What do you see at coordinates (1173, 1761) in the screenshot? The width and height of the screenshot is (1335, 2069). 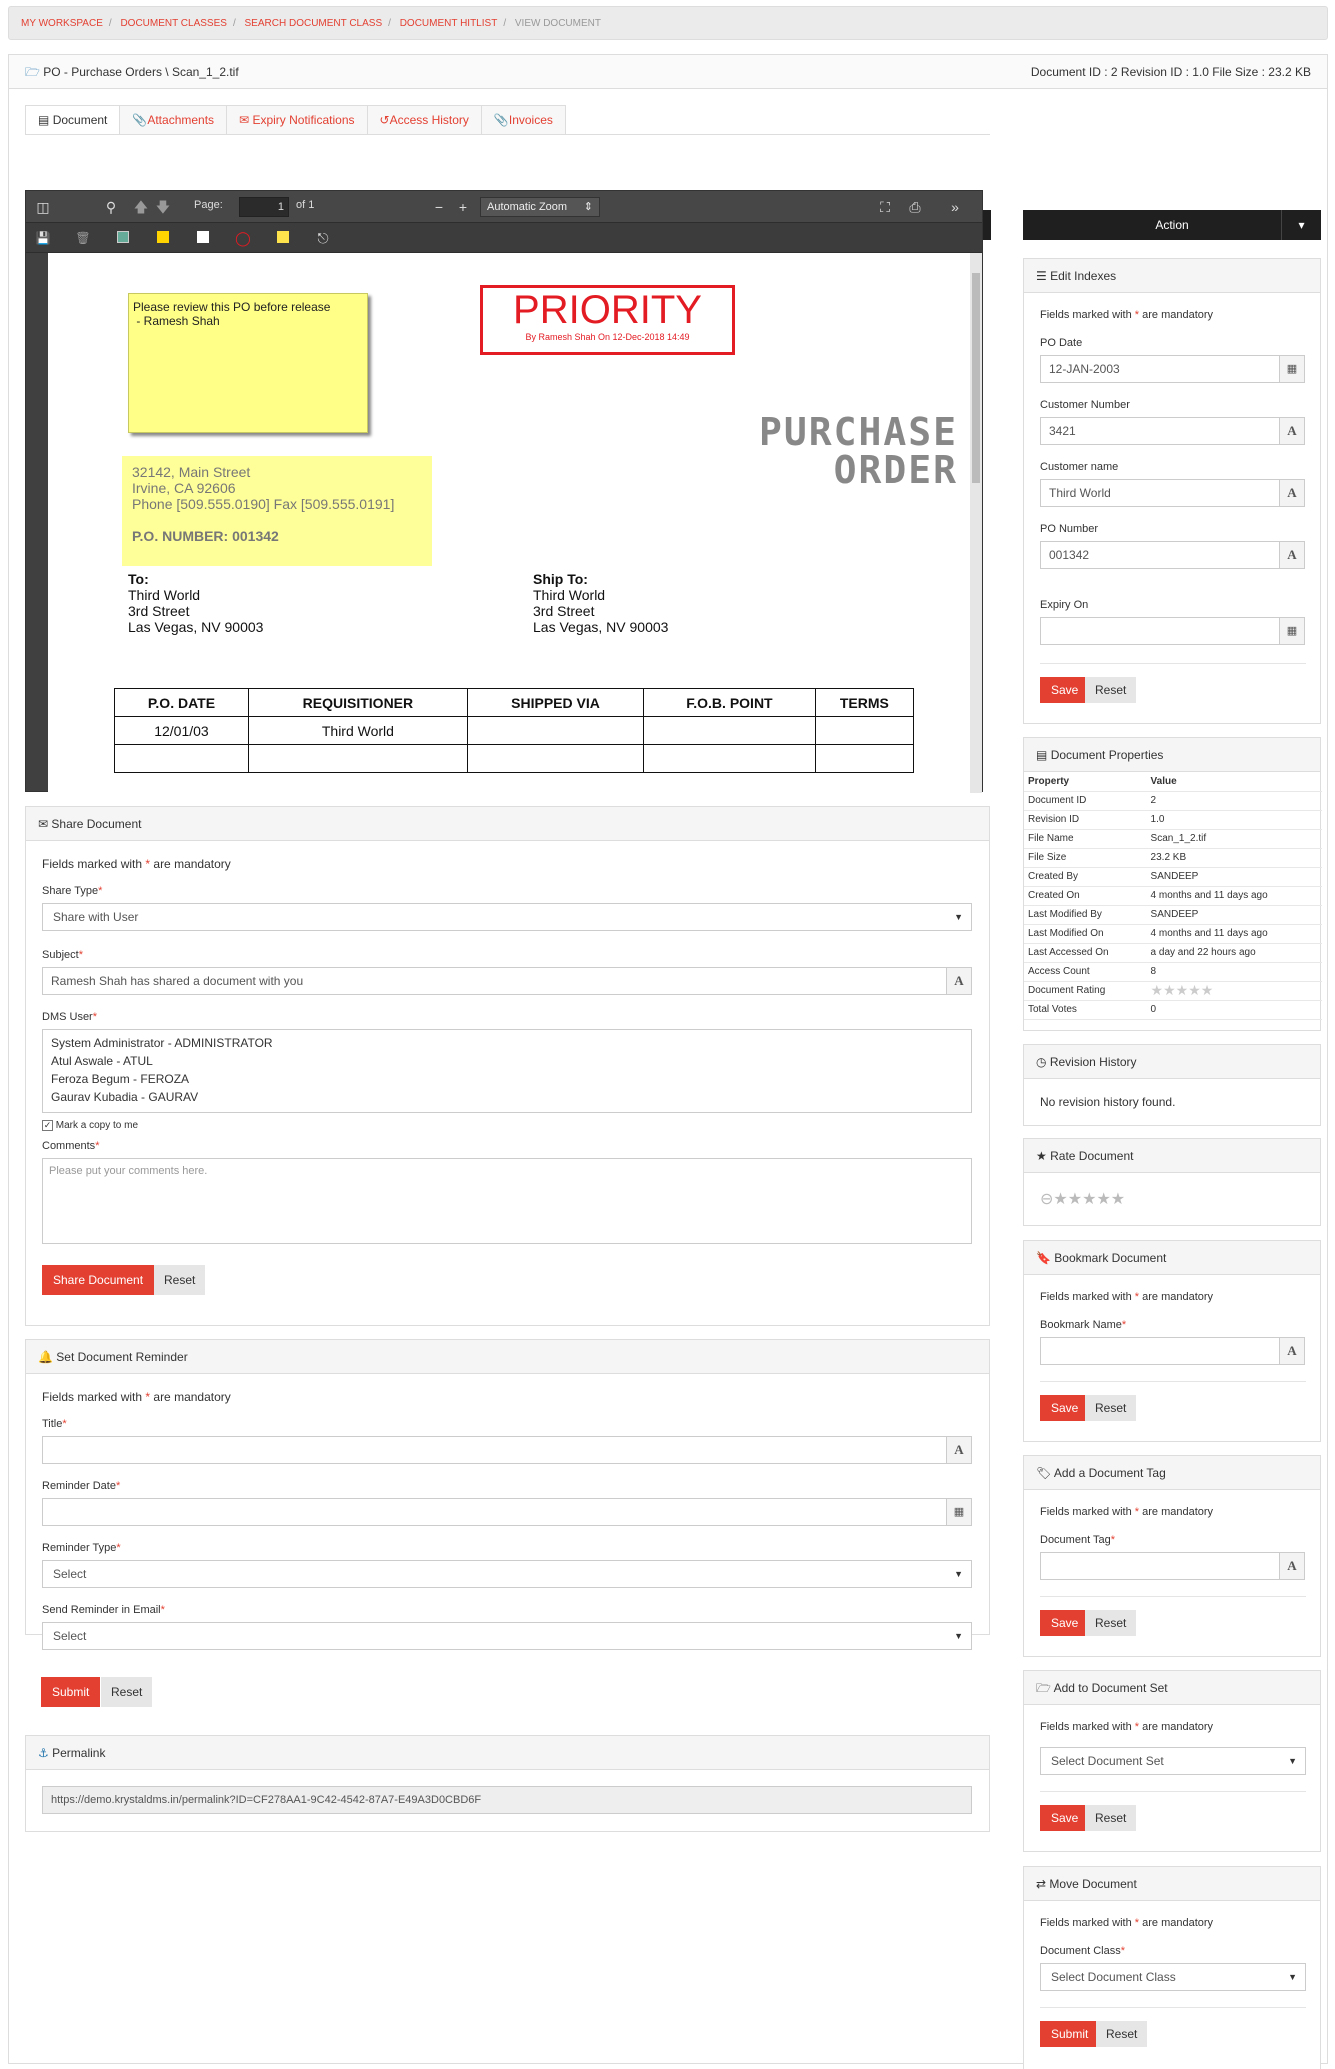 I see `document-set-select: Select Document Set ▼` at bounding box center [1173, 1761].